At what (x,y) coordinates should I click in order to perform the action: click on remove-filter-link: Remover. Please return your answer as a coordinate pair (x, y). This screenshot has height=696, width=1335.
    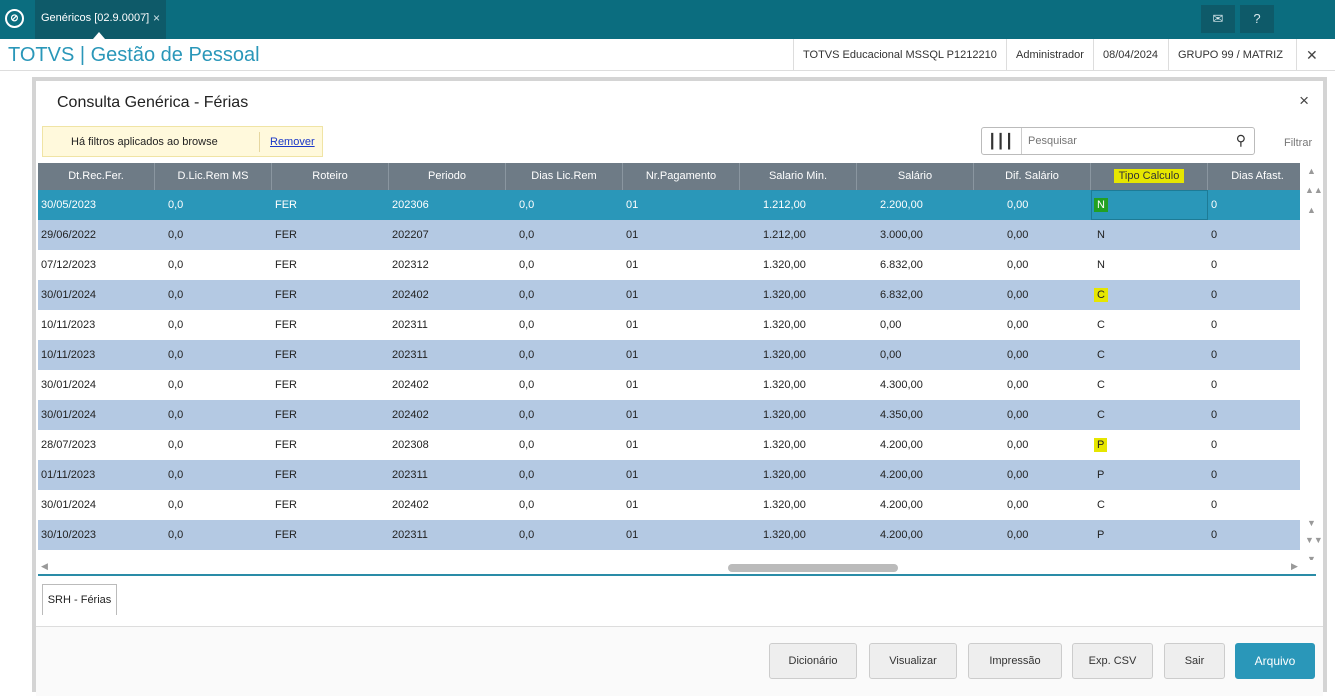
    Looking at the image, I should click on (292, 142).